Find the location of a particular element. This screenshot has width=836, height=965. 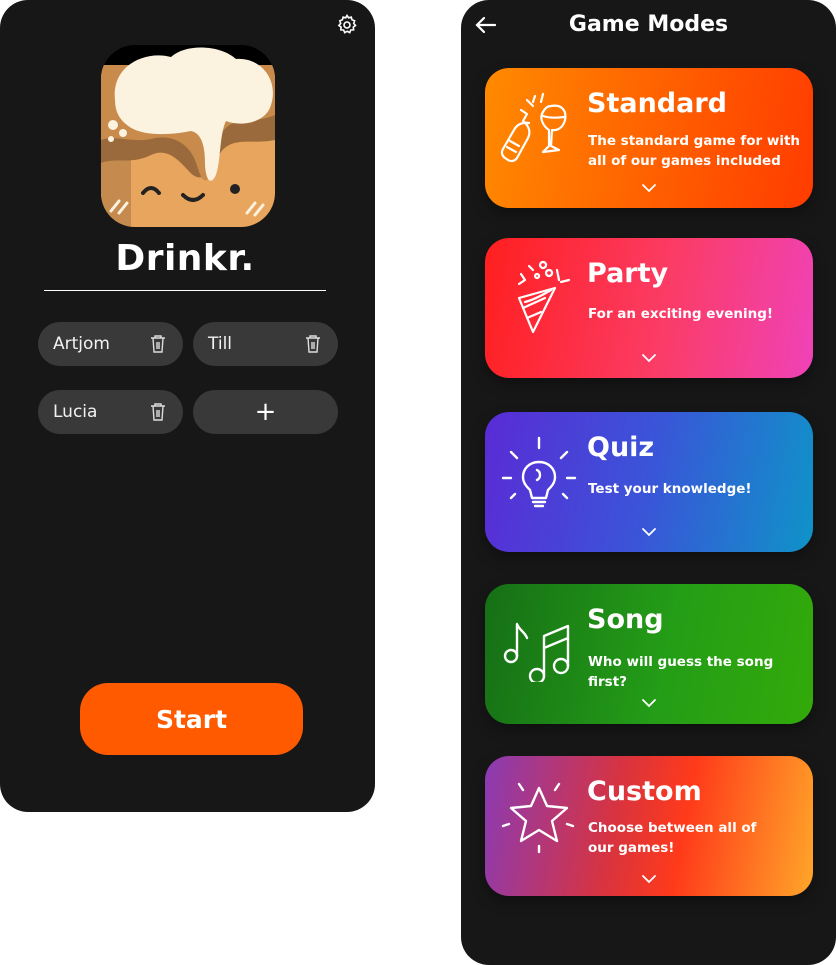

player-chip-till: Till is located at coordinates (265, 344).